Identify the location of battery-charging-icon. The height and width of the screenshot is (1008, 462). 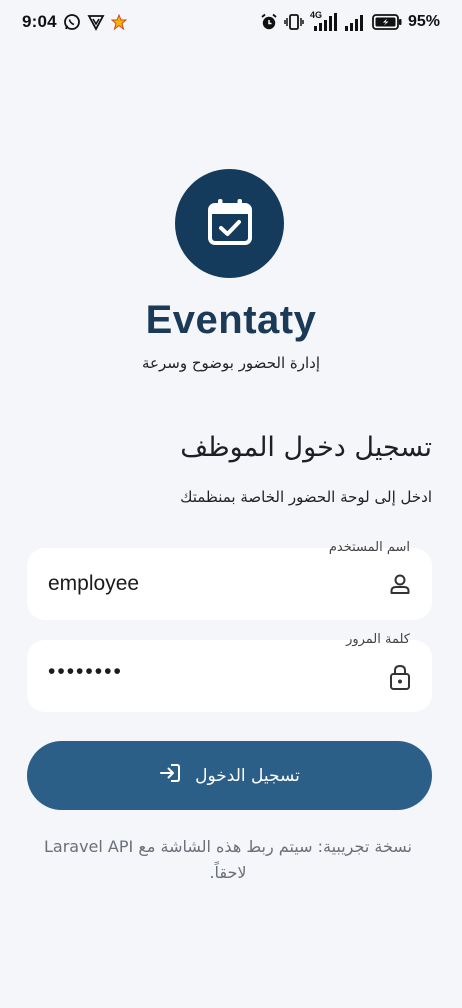
(387, 22).